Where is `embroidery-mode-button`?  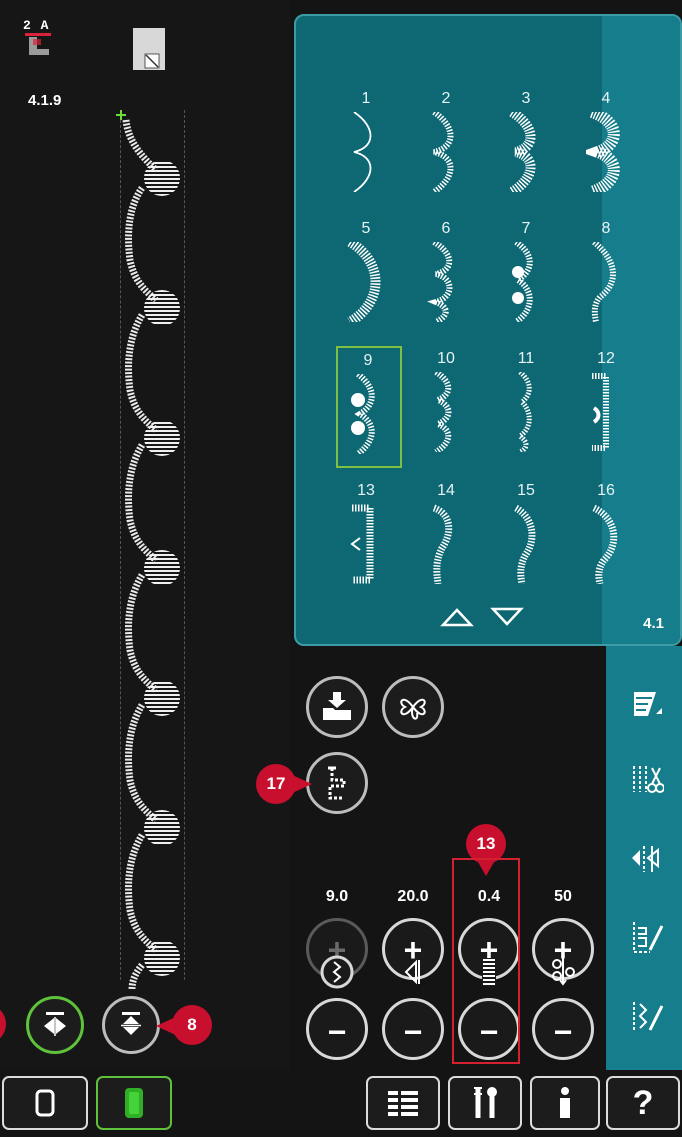
embroidery-mode-button is located at coordinates (134, 1103).